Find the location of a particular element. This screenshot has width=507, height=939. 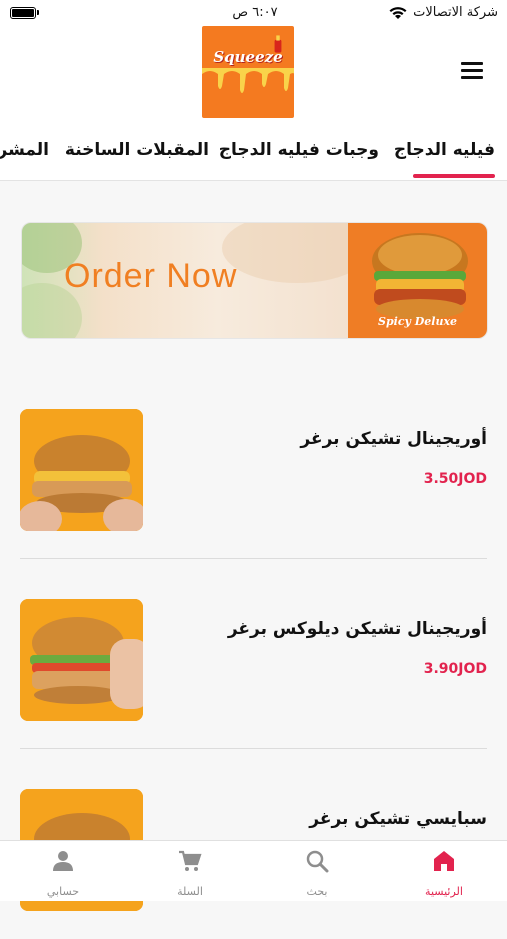

nav-account: حسابي is located at coordinates (63, 871).